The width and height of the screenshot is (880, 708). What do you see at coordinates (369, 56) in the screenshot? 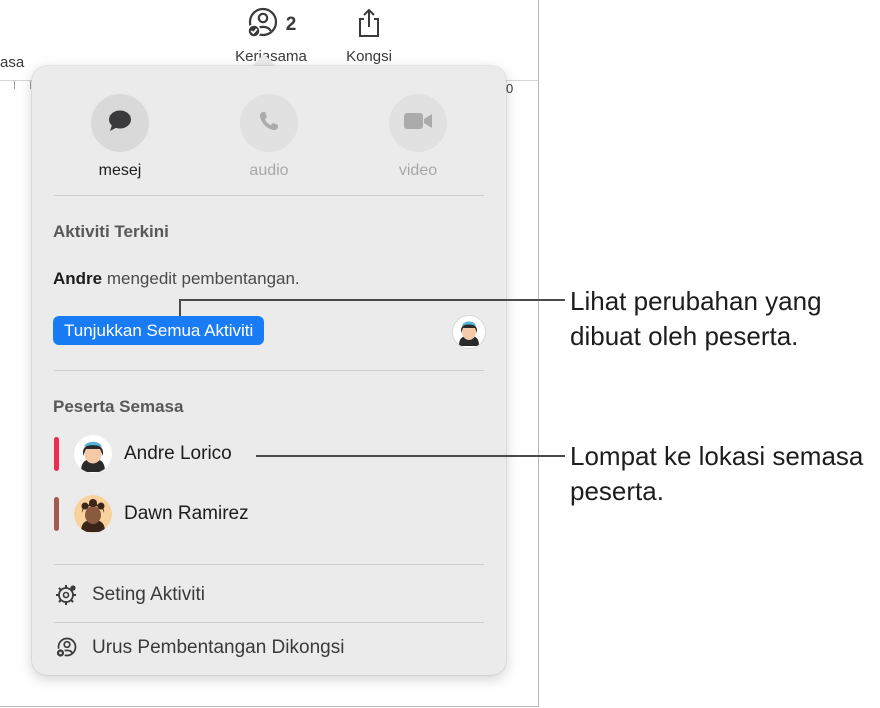
I see `share-label: Kongsi` at bounding box center [369, 56].